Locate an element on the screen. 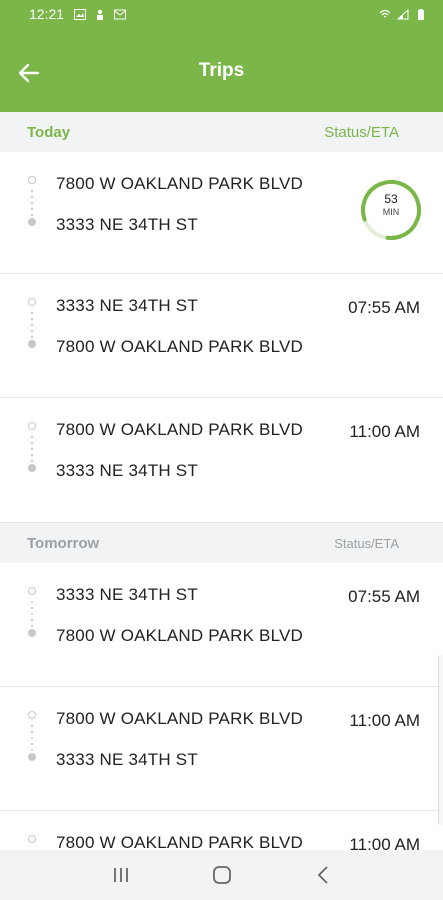 The height and width of the screenshot is (900, 443). back-icon is located at coordinates (322, 875).